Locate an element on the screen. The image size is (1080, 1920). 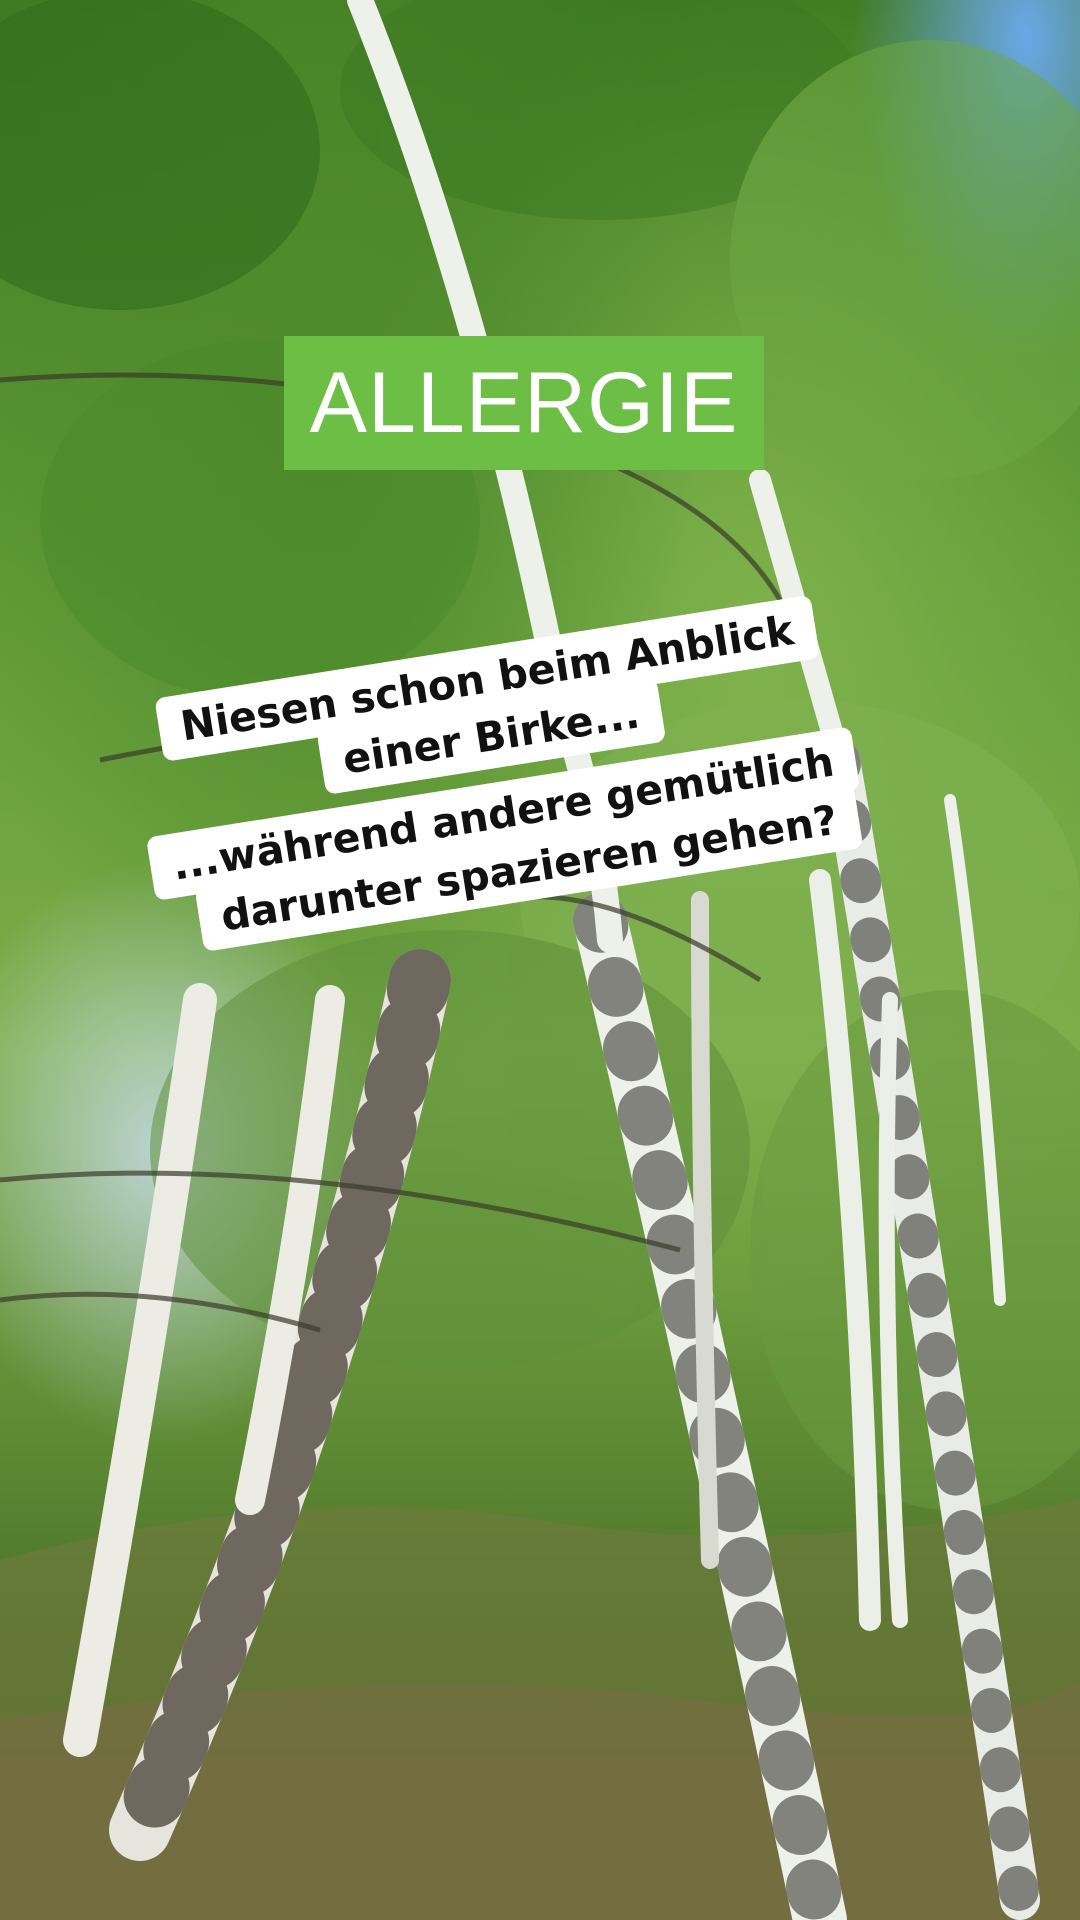
allergie-title-badge: ALLERGIE is located at coordinates (524, 403).